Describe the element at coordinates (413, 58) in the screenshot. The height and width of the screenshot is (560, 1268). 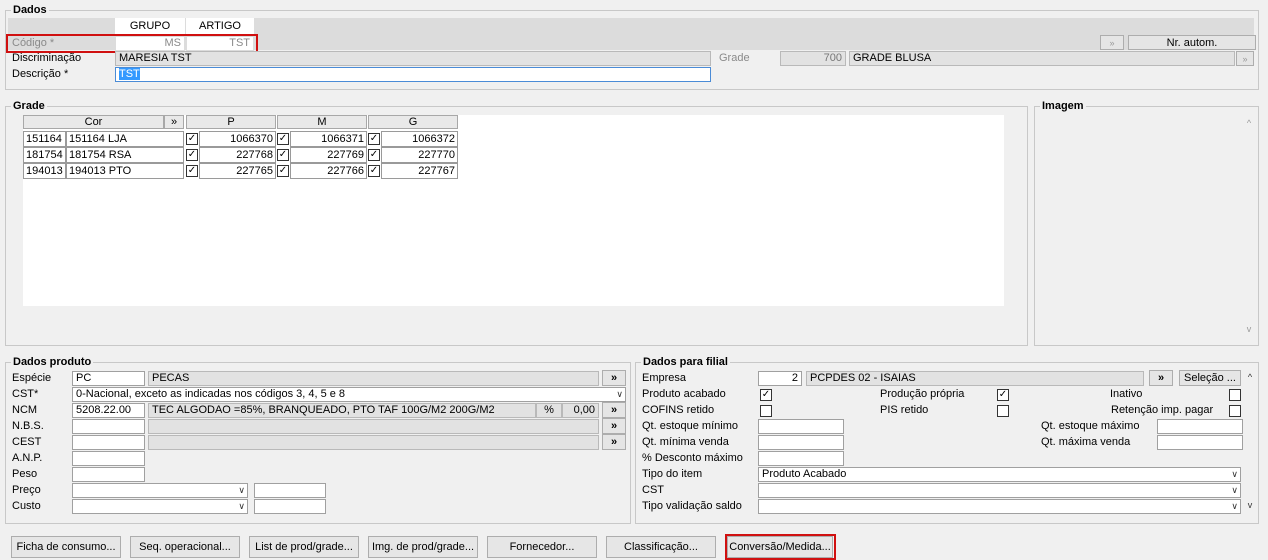
I see `discriminacao-field: MARESIA TST` at that location.